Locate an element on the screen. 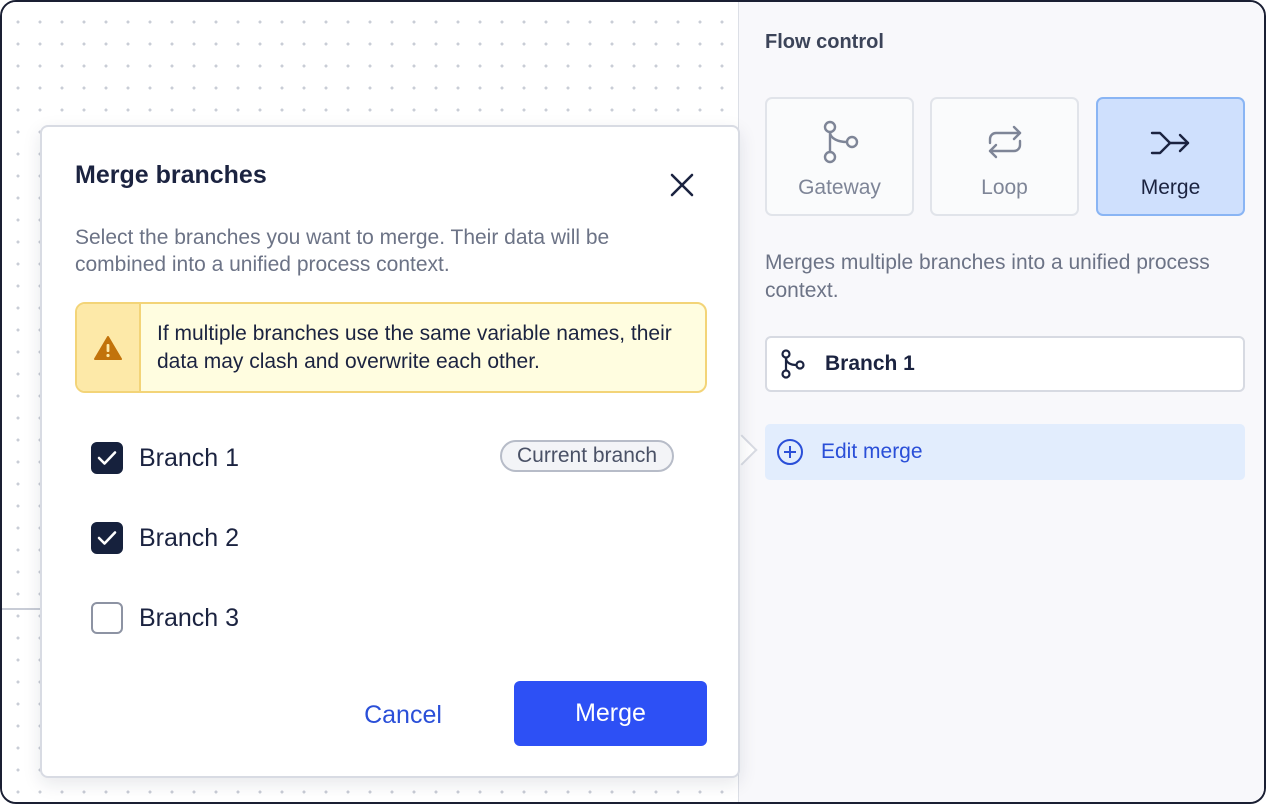 Image resolution: width=1266 pixels, height=804 pixels. branch-field: Branch 1 is located at coordinates (1005, 364).